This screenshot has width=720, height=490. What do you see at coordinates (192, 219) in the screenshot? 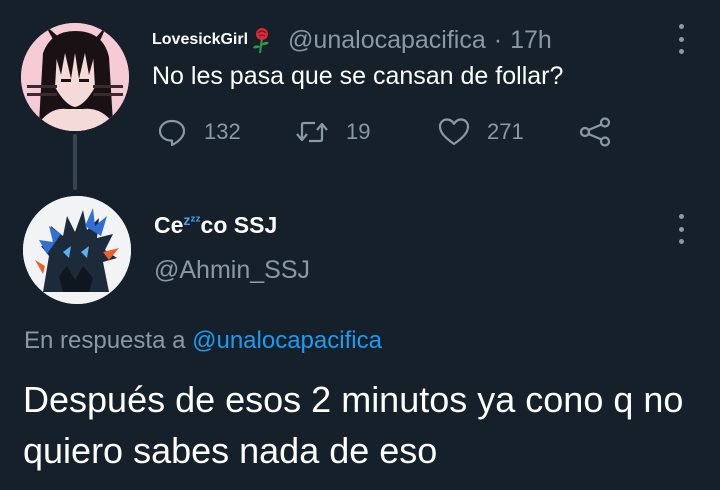
I see `sleep-zzz-emoji: zᶻᶻ` at bounding box center [192, 219].